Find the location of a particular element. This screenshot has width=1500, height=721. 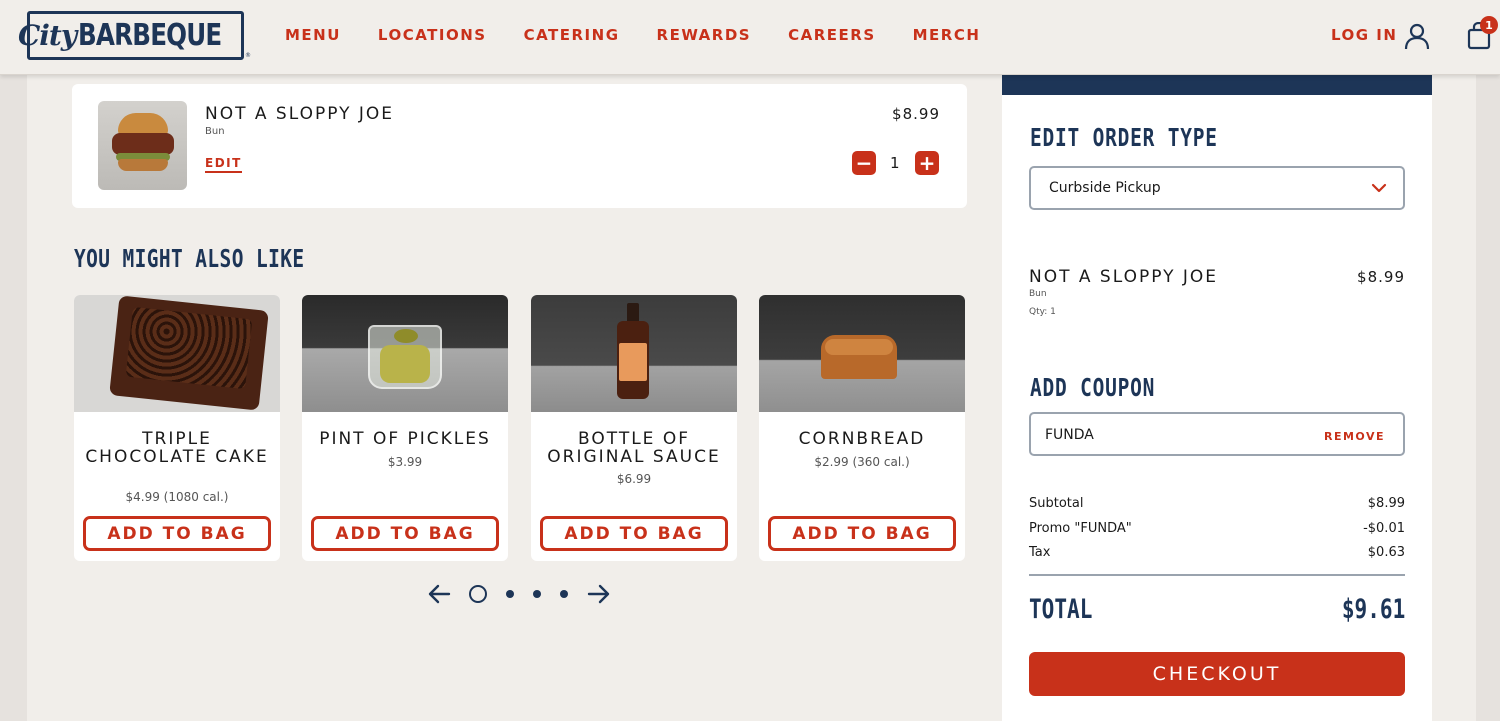

remove-coupon-button: REMOVE is located at coordinates (1354, 436).